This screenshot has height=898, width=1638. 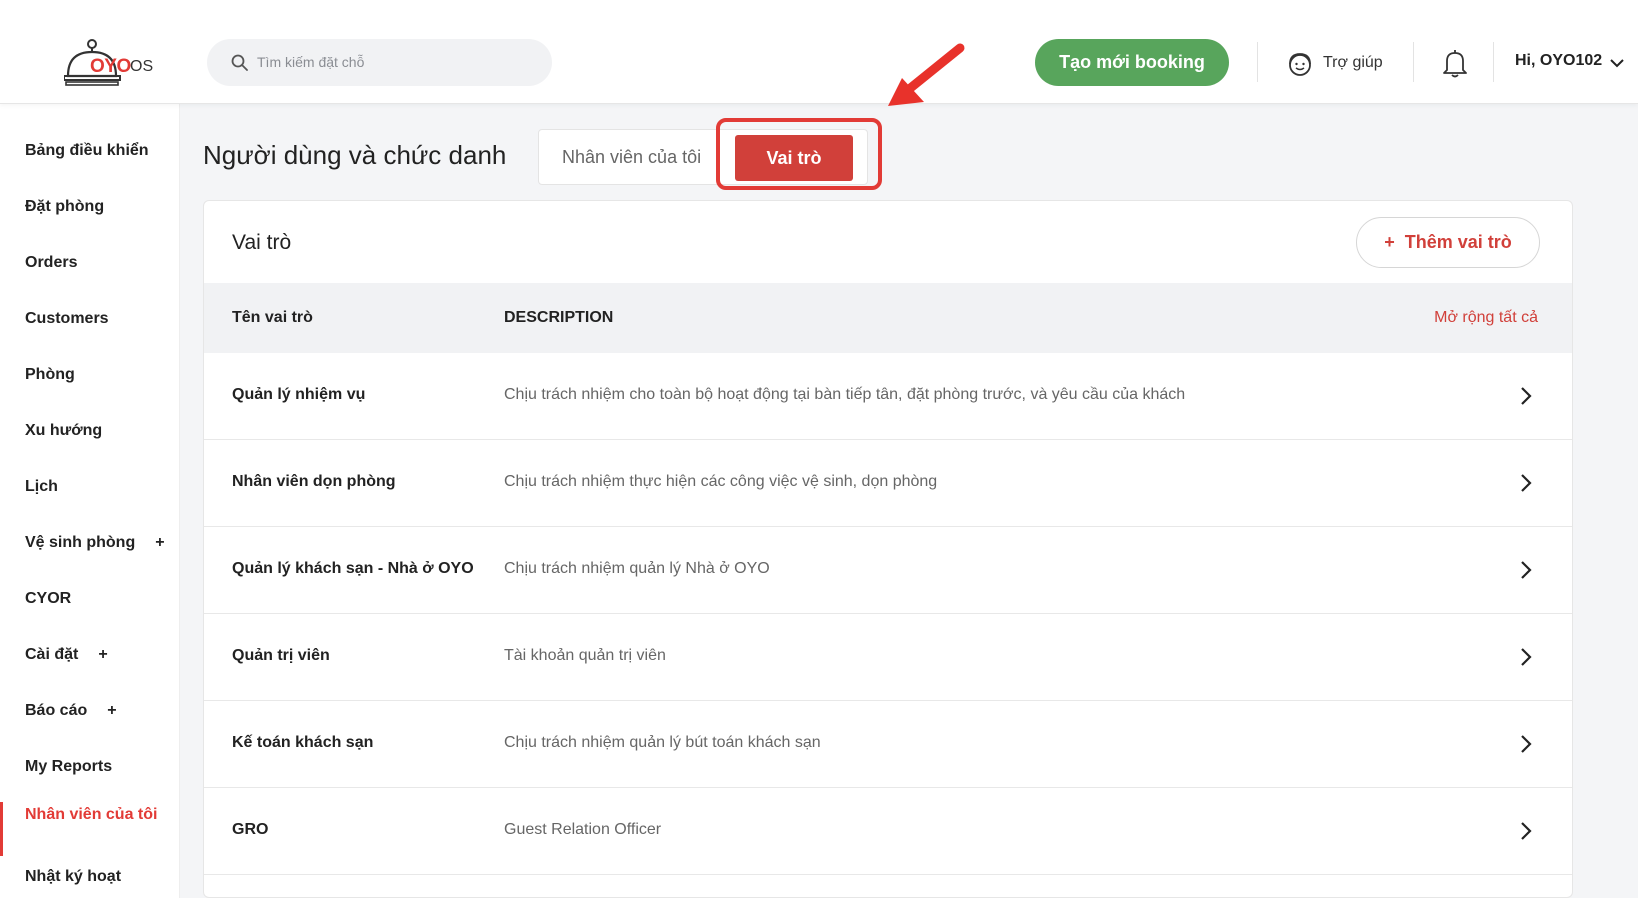 What do you see at coordinates (888, 657) in the screenshot?
I see `table-row: Quản trị viên Tài khoản quản trị viên` at bounding box center [888, 657].